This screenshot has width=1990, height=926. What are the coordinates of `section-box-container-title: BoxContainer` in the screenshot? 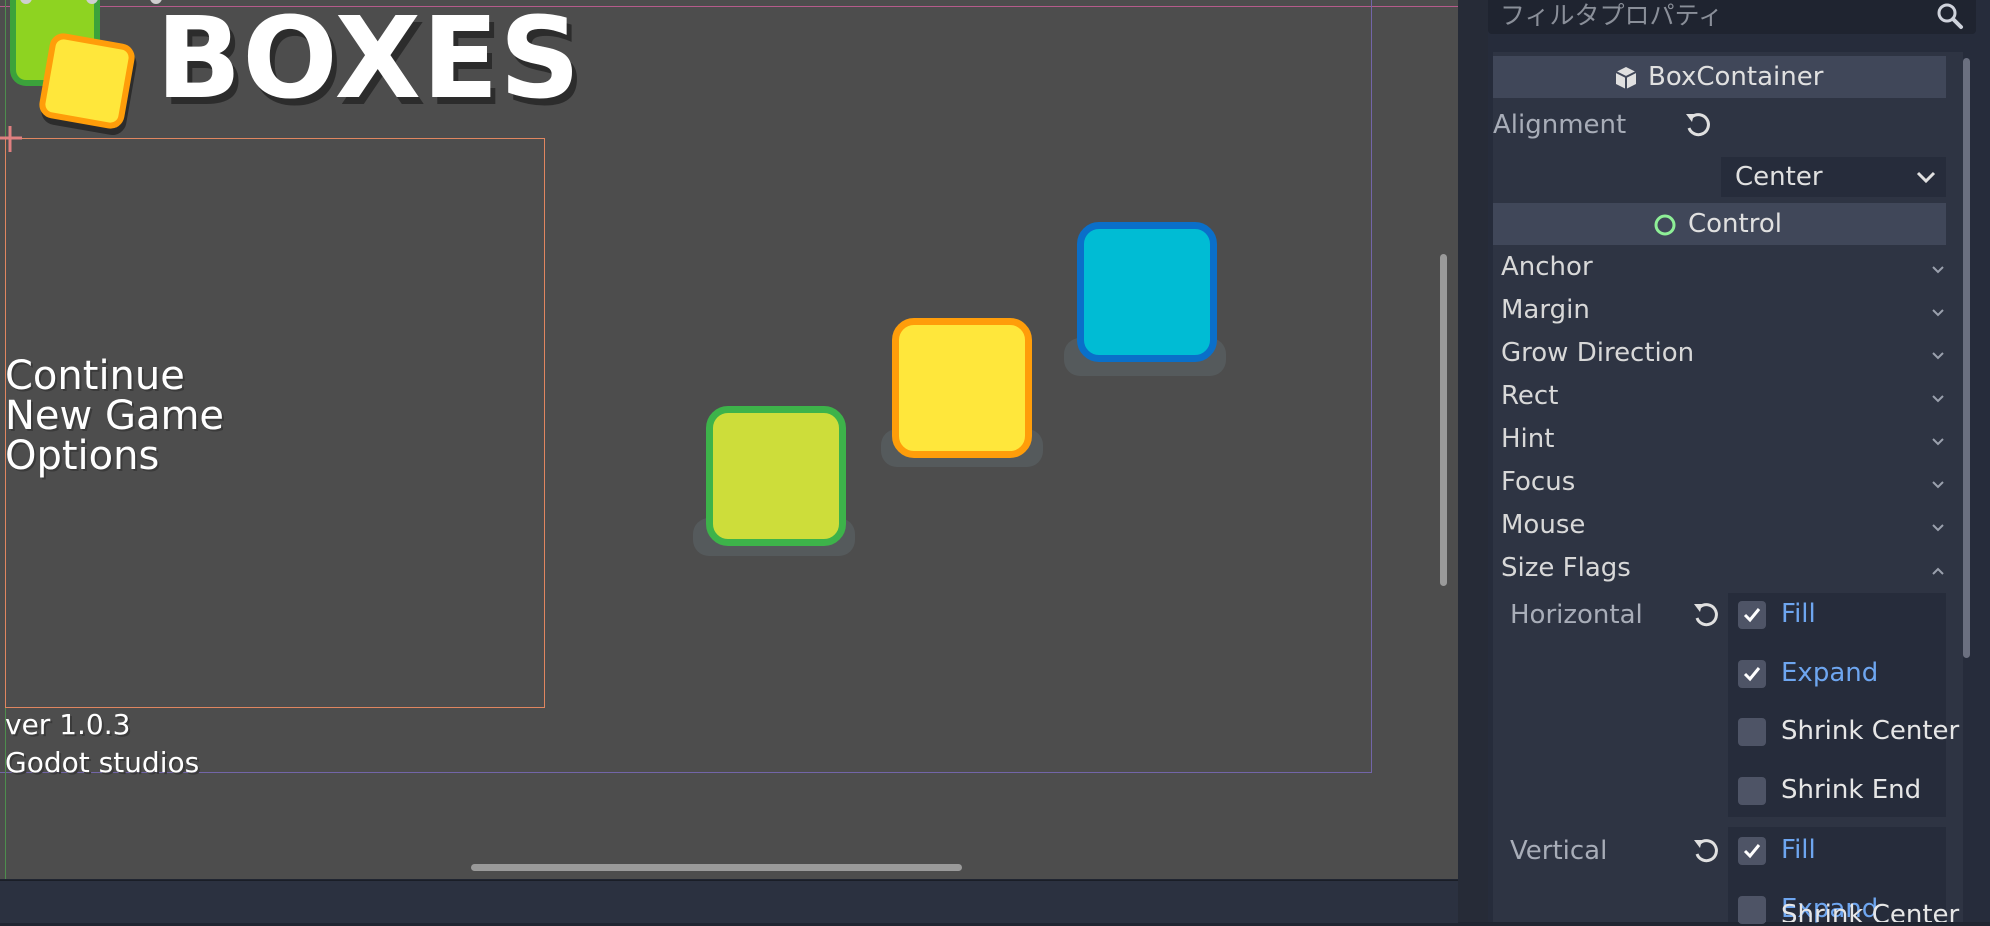 It's located at (1736, 77).